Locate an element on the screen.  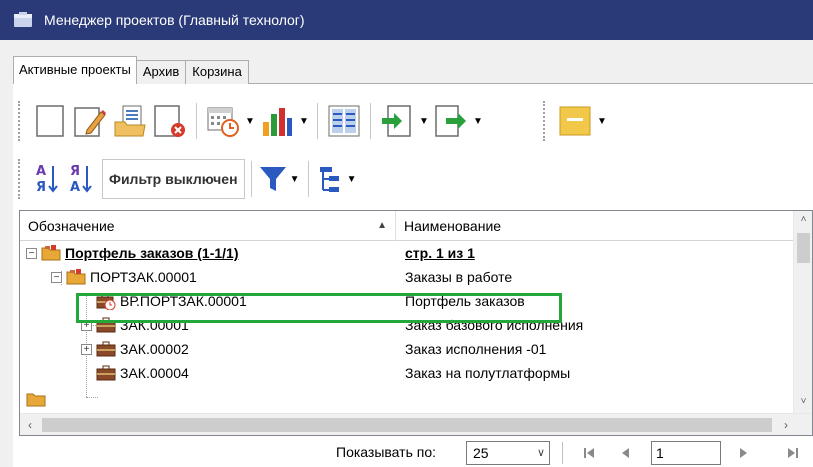
app-icon is located at coordinates (23, 19).